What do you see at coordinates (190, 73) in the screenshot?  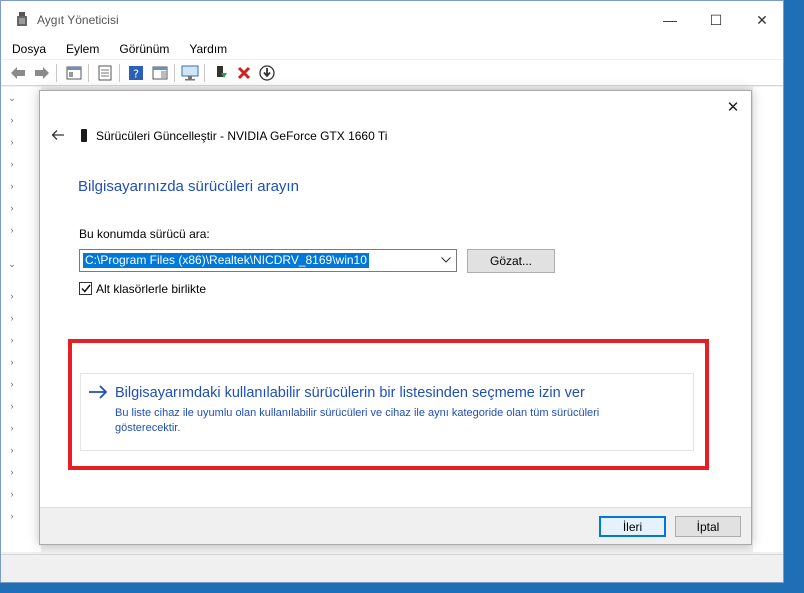 I see `scan-hardware-icon` at bounding box center [190, 73].